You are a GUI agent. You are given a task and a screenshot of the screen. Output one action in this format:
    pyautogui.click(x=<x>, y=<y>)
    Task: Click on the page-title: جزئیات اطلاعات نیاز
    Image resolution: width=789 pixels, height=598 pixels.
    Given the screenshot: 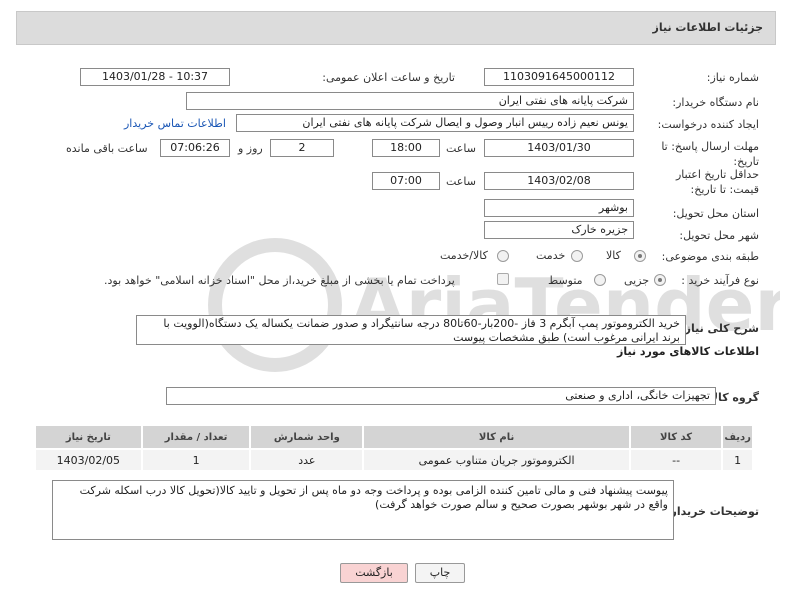 What is the action you would take?
    pyautogui.click(x=708, y=27)
    